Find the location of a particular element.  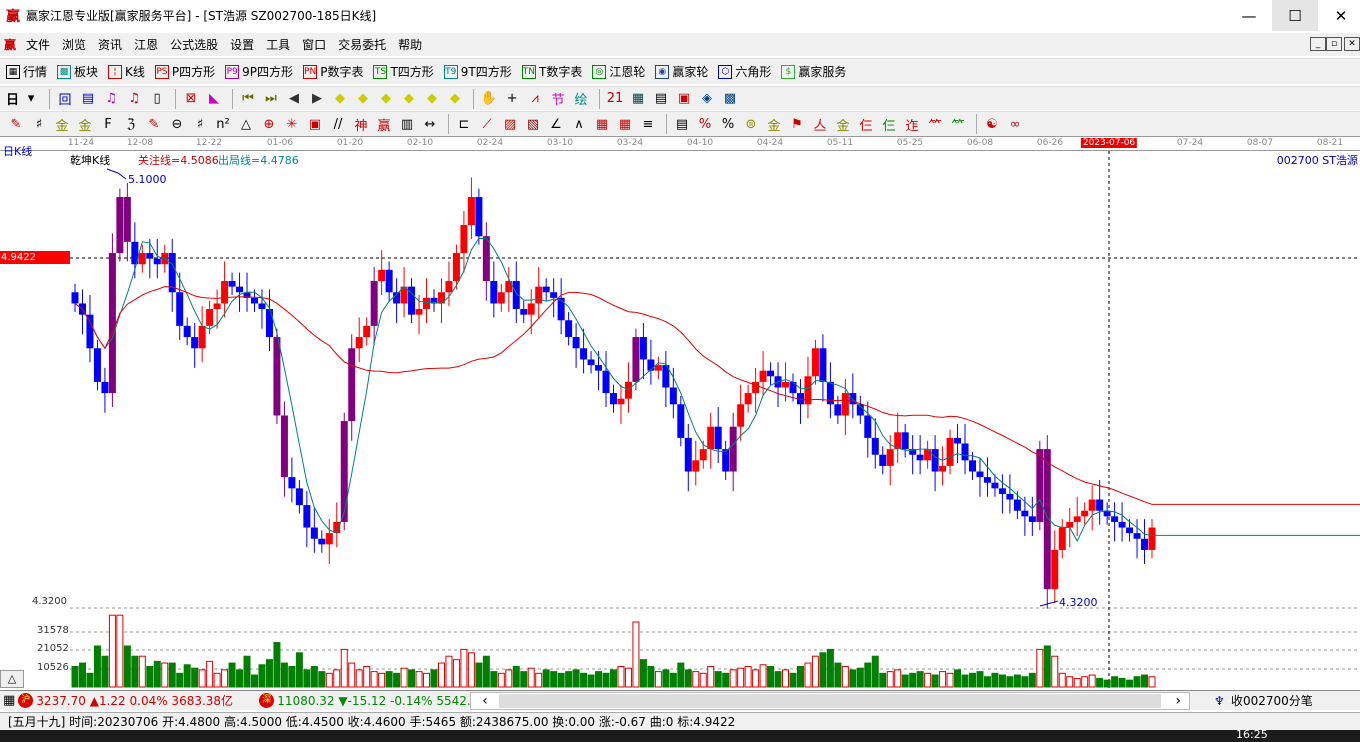

menu-item-1: 浏览 is located at coordinates (74, 44).